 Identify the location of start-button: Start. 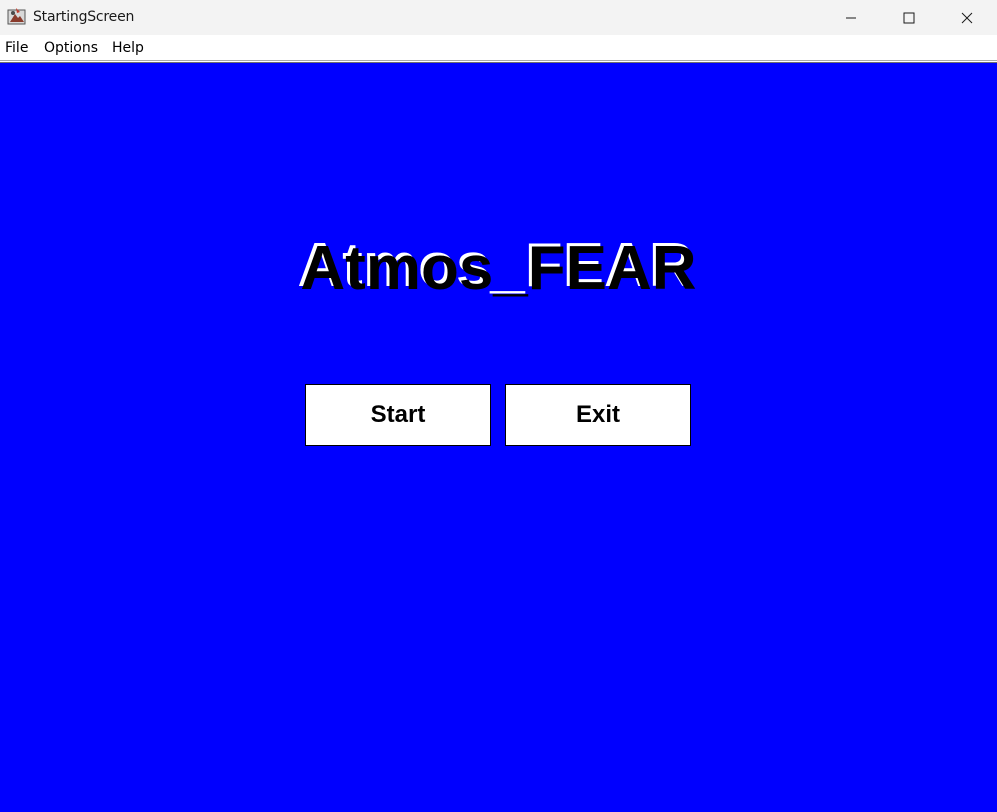
(398, 415).